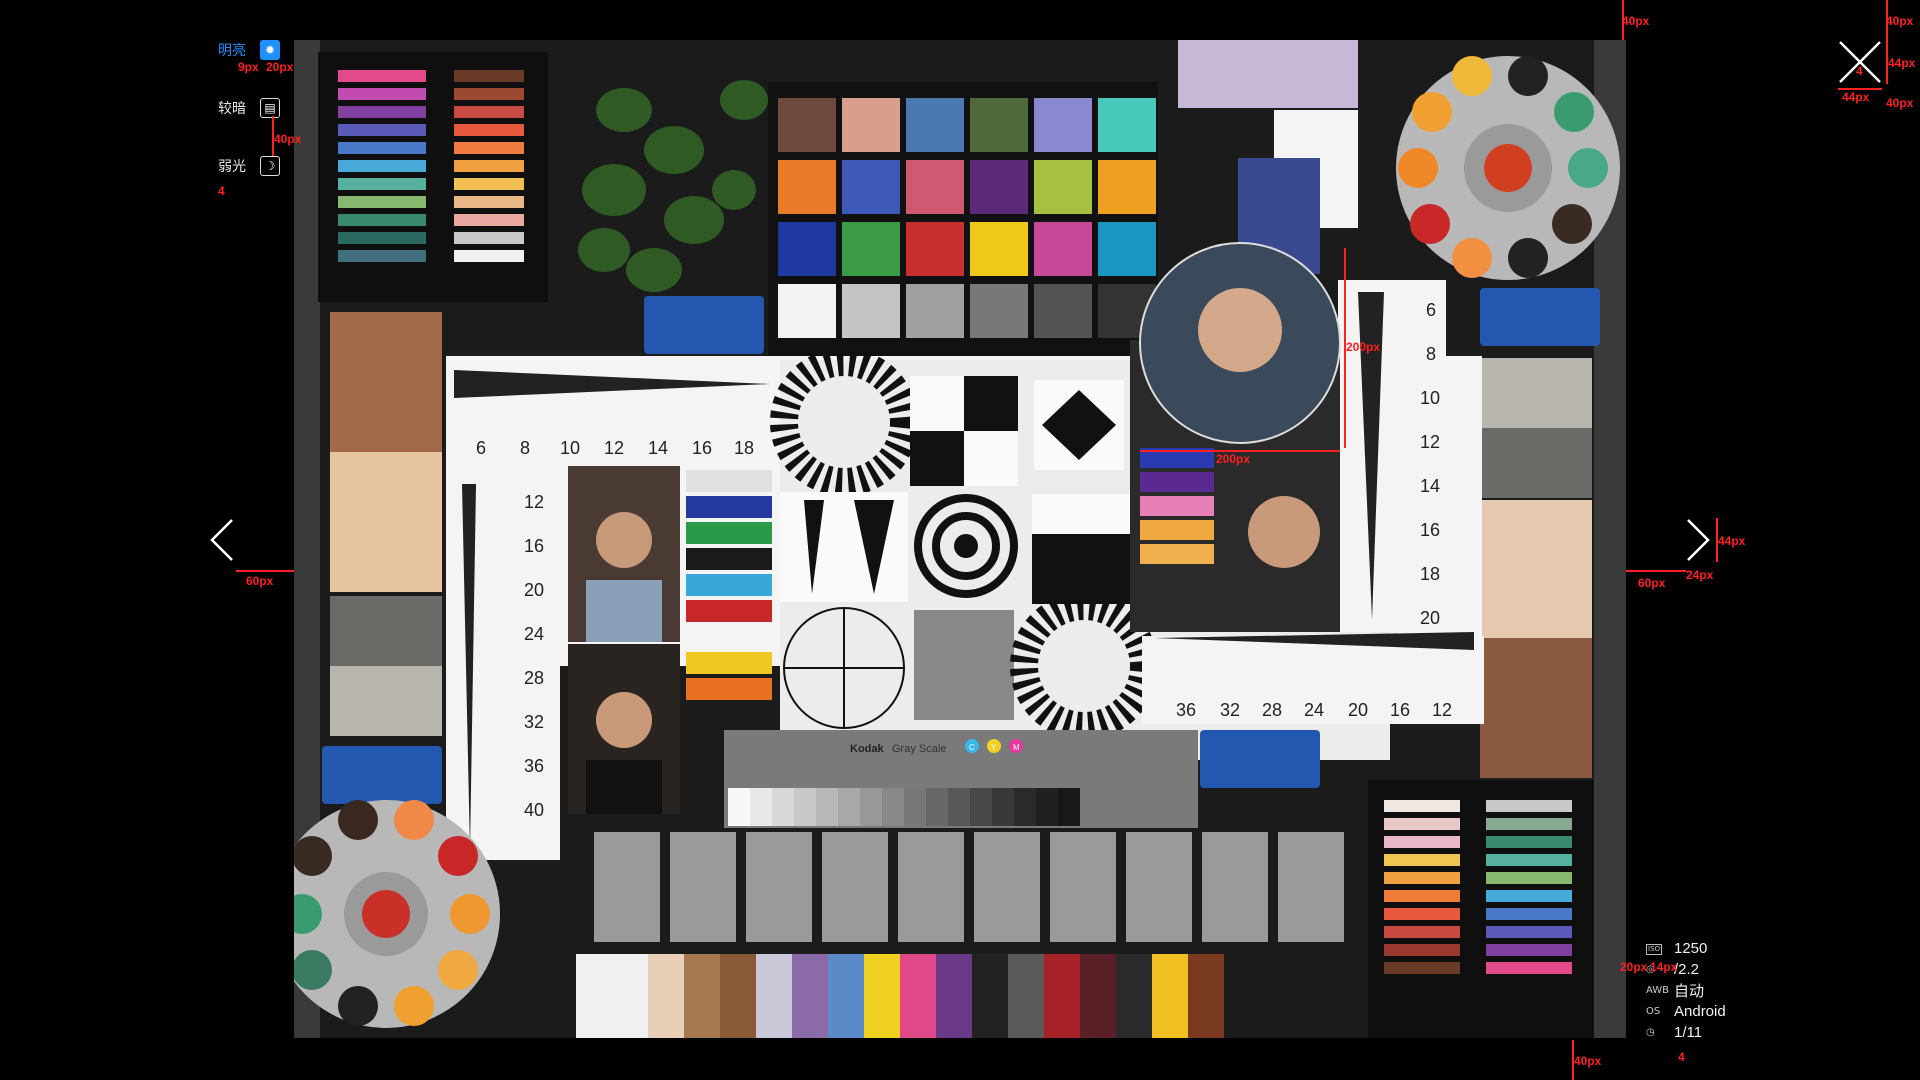  Describe the element at coordinates (248, 67) in the screenshot. I see `measure-label: 9px` at that location.